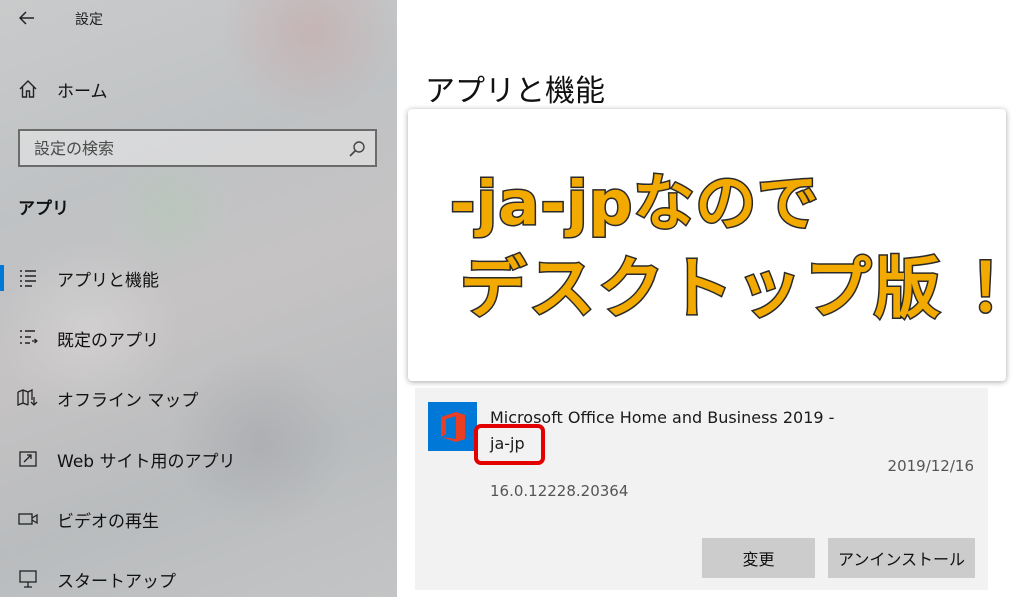  Describe the element at coordinates (901, 558) in the screenshot. I see `uninstall-button: アンインストール` at that location.